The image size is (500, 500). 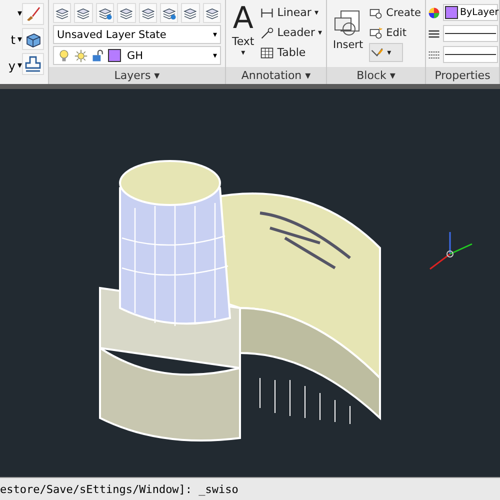 I want to click on attribute-button: ▾, so click(x=386, y=52).